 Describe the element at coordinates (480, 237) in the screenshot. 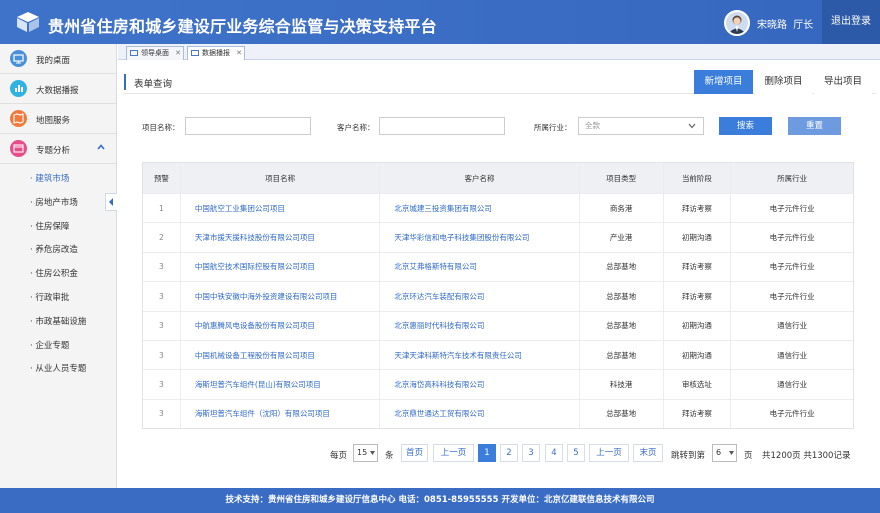

I see `client-name-link: 天津华彩信和电子科技集团股份有限公司` at that location.